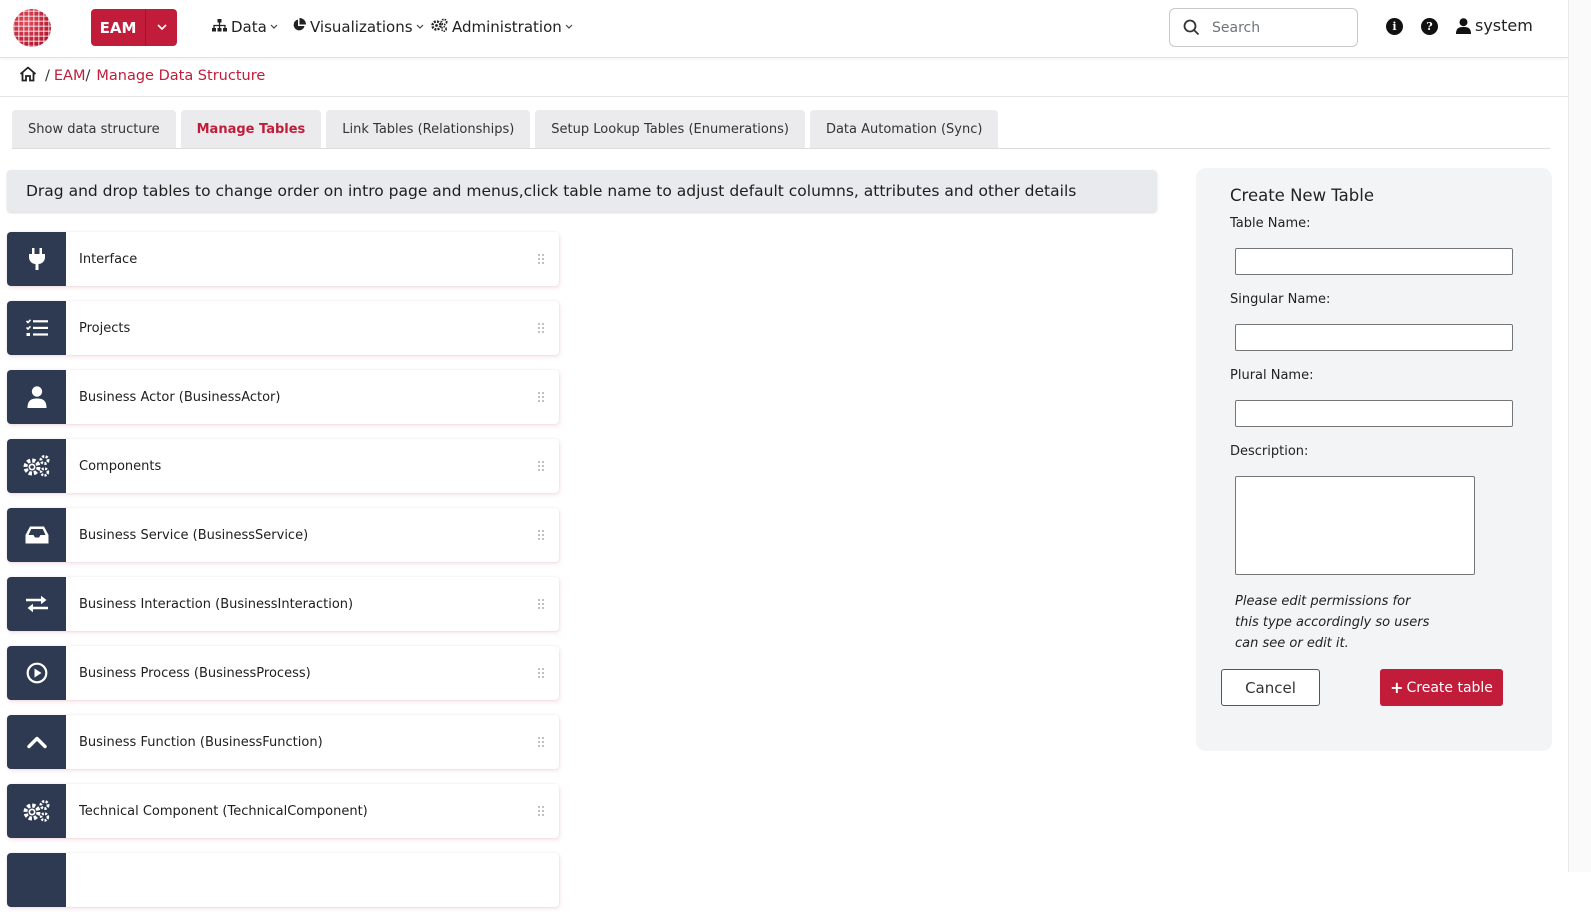  What do you see at coordinates (36, 673) in the screenshot?
I see `play-circle-icon` at bounding box center [36, 673].